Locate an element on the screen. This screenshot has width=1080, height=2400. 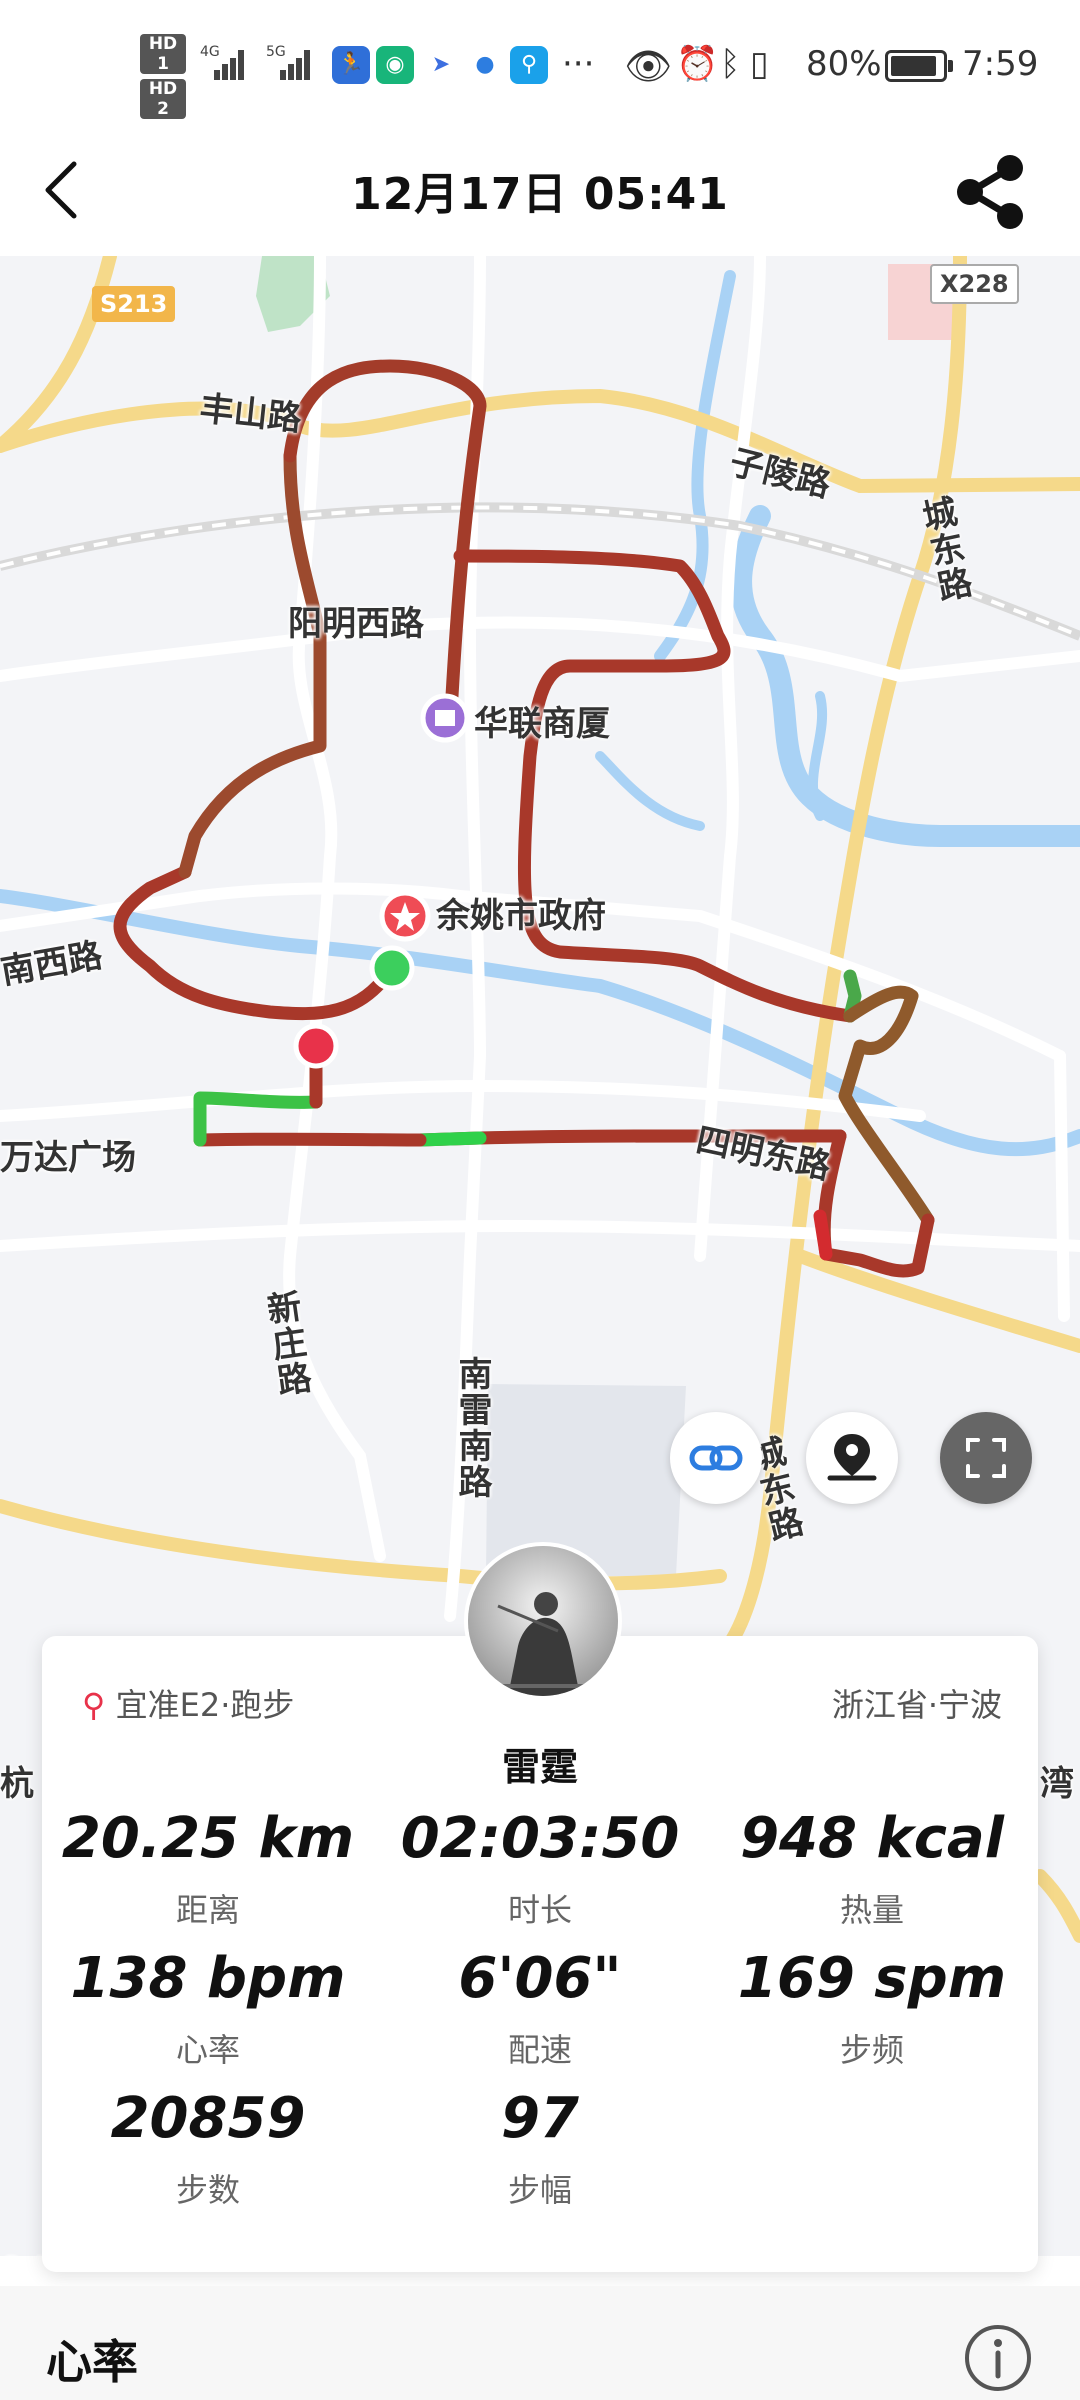
app-map-icon: ◉ is located at coordinates (395, 65).